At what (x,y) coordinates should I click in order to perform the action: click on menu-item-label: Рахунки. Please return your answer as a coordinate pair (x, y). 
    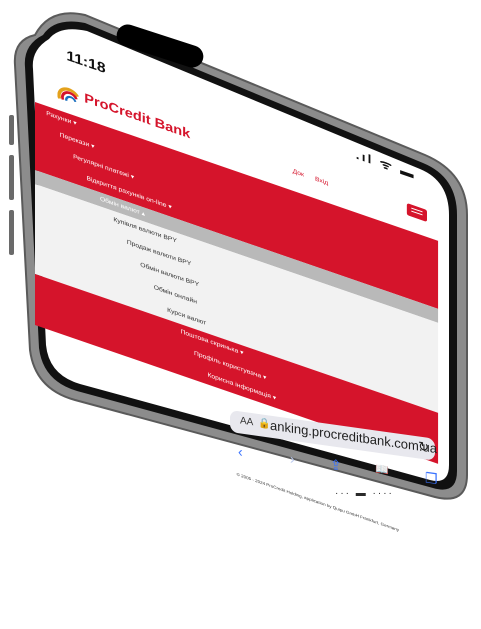
    Looking at the image, I should click on (59, 118).